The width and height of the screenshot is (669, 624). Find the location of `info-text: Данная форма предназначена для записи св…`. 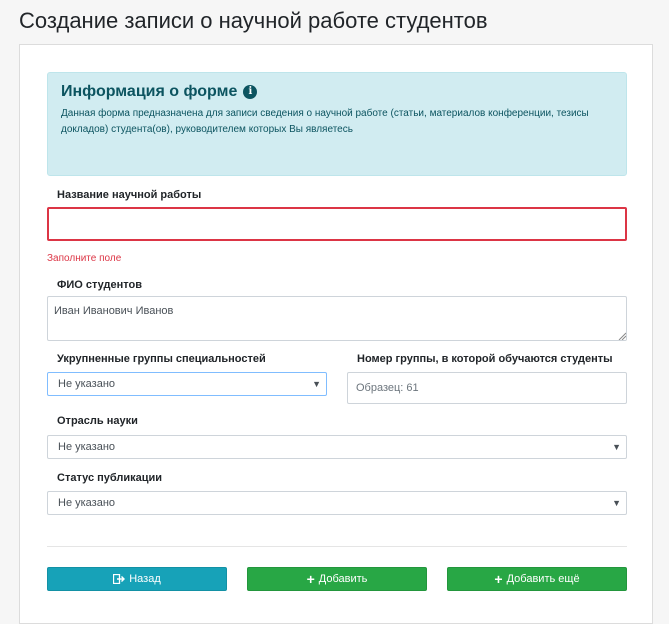

info-text: Данная форма предназначена для записи св… is located at coordinates (325, 121).